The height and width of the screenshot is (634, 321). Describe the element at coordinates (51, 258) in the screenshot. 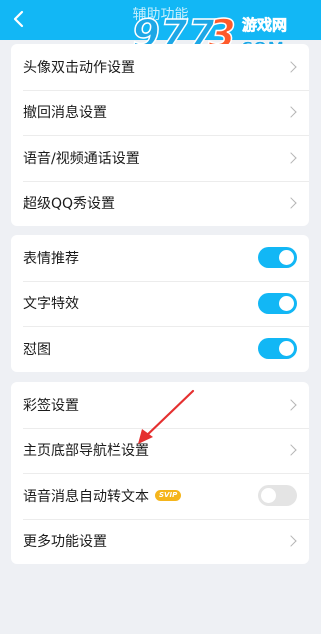

I see `row-label: 表情推荐` at that location.